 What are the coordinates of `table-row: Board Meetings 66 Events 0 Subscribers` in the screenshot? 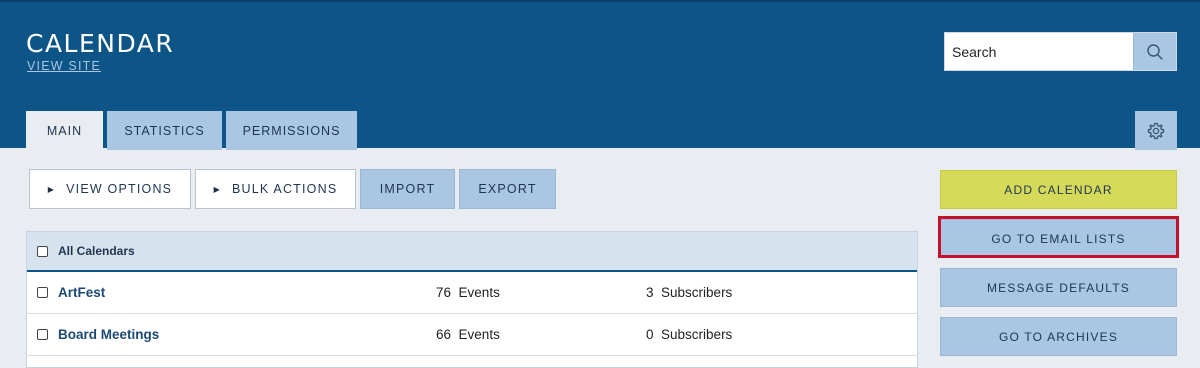 It's located at (472, 335).